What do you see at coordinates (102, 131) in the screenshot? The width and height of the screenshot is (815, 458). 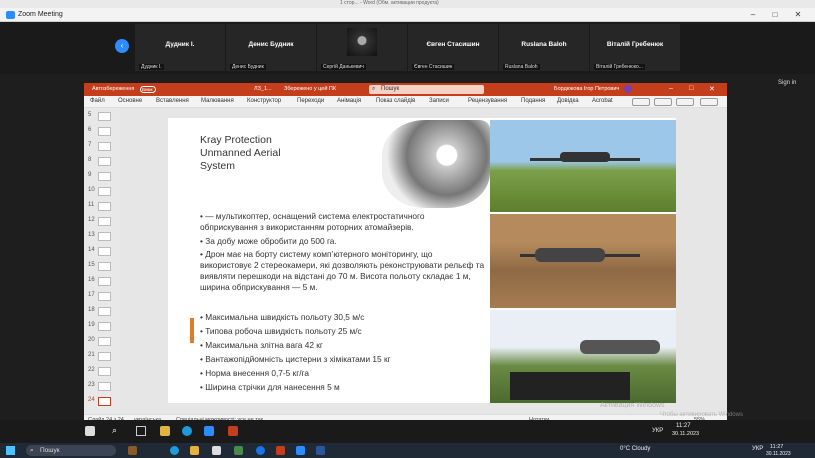 I see `thumbnail-item: 6` at bounding box center [102, 131].